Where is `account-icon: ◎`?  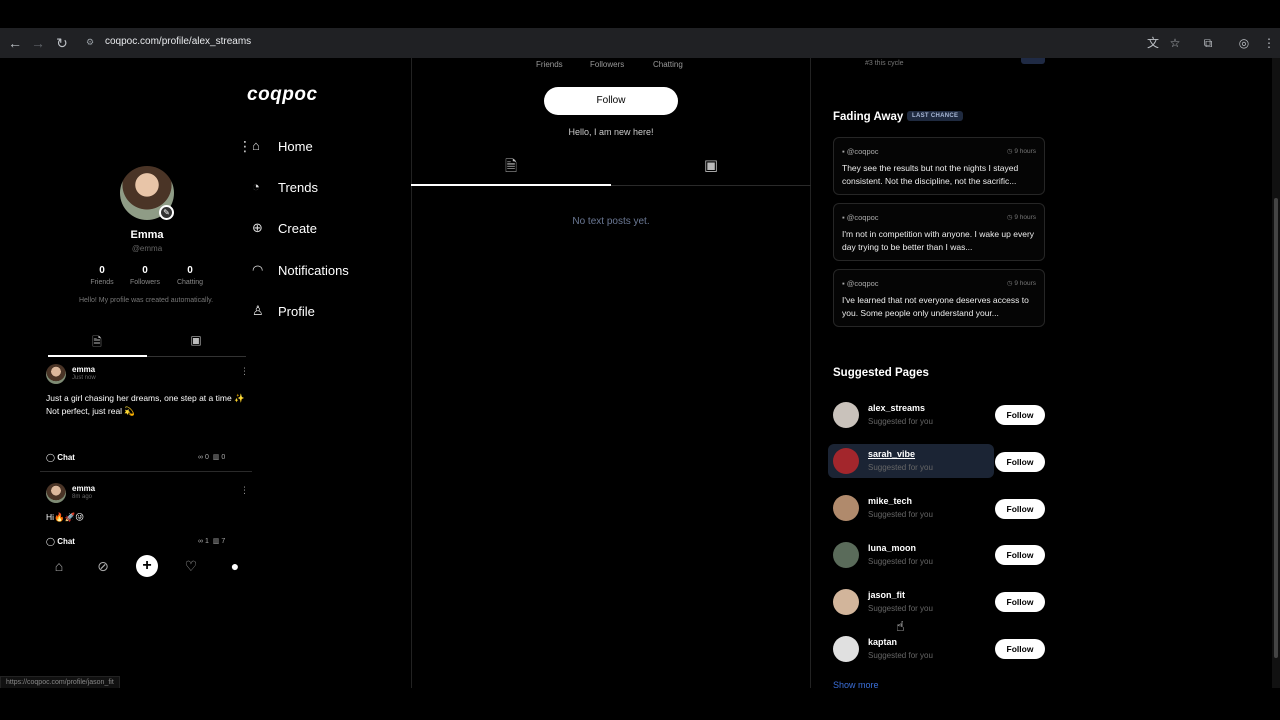 account-icon: ◎ is located at coordinates (1244, 43).